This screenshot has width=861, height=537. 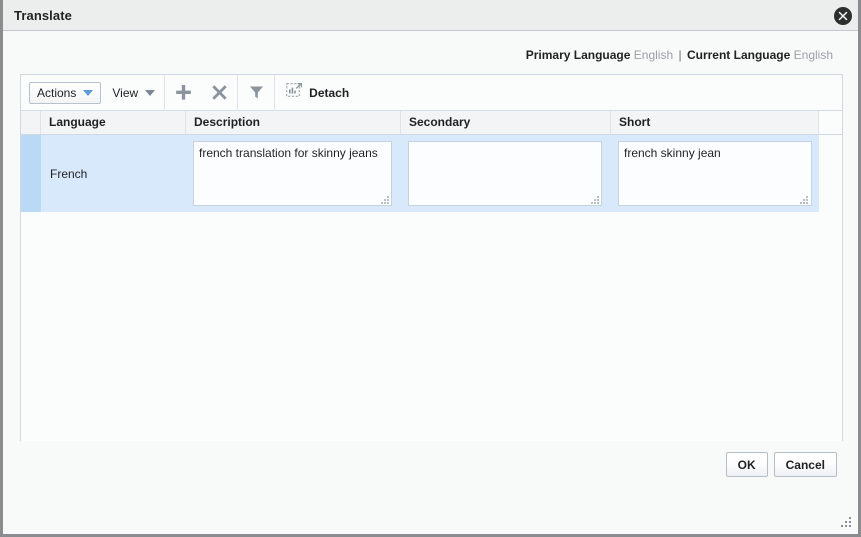 What do you see at coordinates (329, 92) in the screenshot?
I see `detach-label: Detach` at bounding box center [329, 92].